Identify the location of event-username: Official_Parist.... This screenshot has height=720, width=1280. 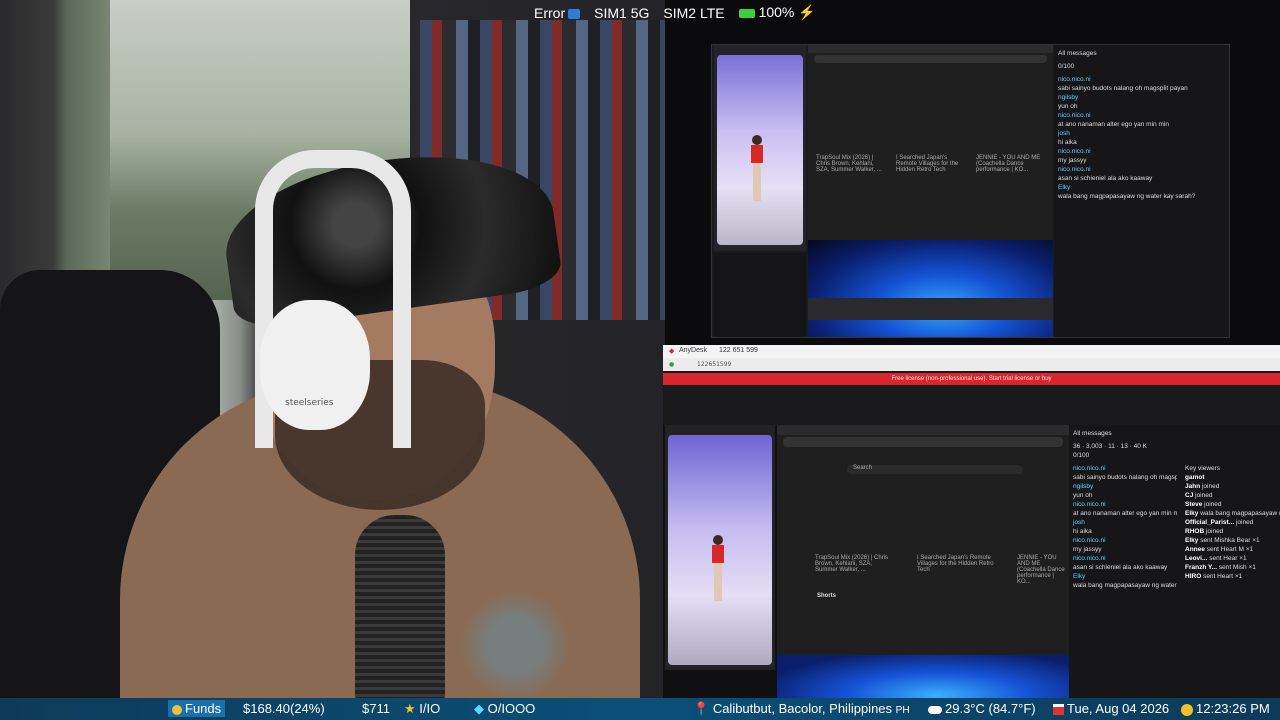
(1209, 522).